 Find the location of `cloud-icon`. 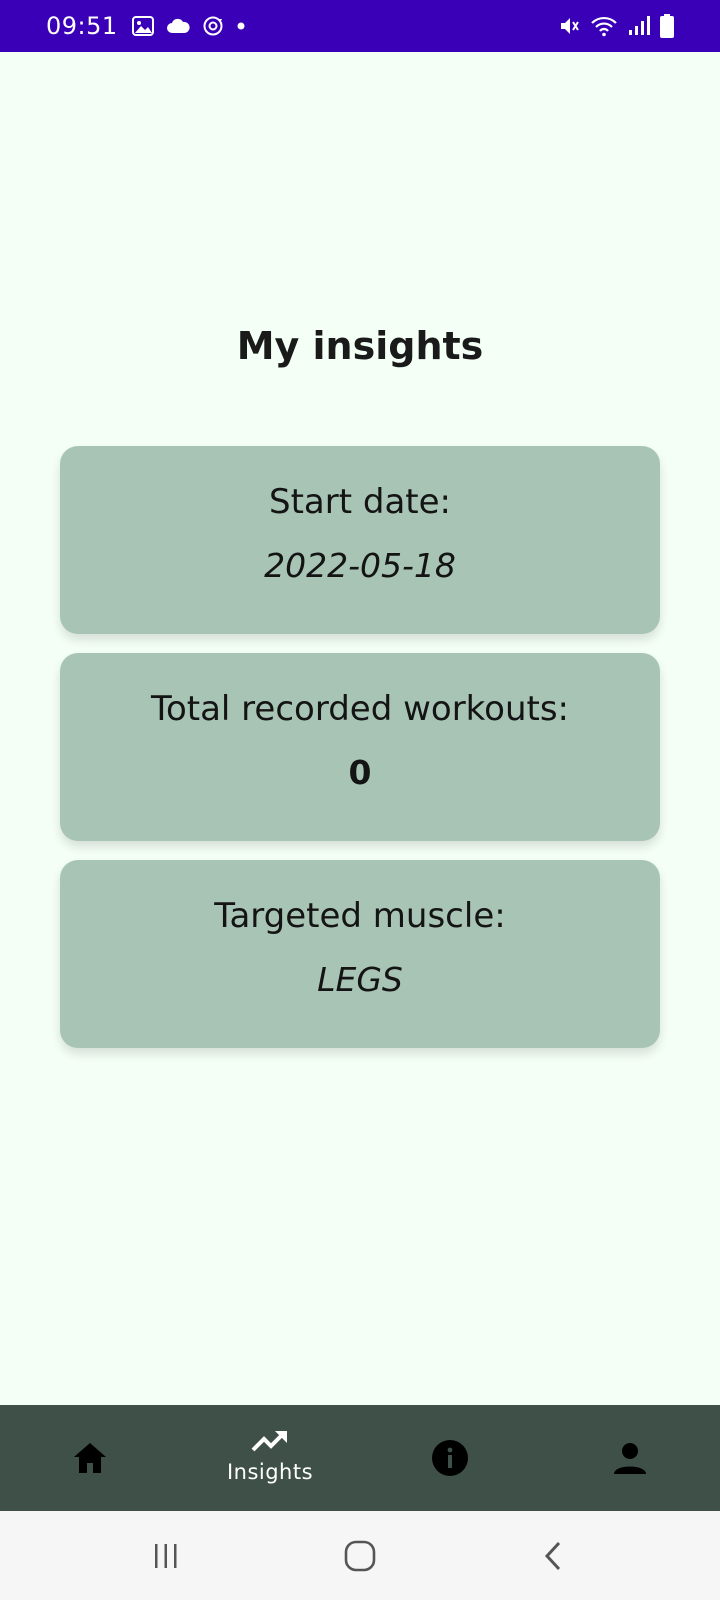

cloud-icon is located at coordinates (178, 26).